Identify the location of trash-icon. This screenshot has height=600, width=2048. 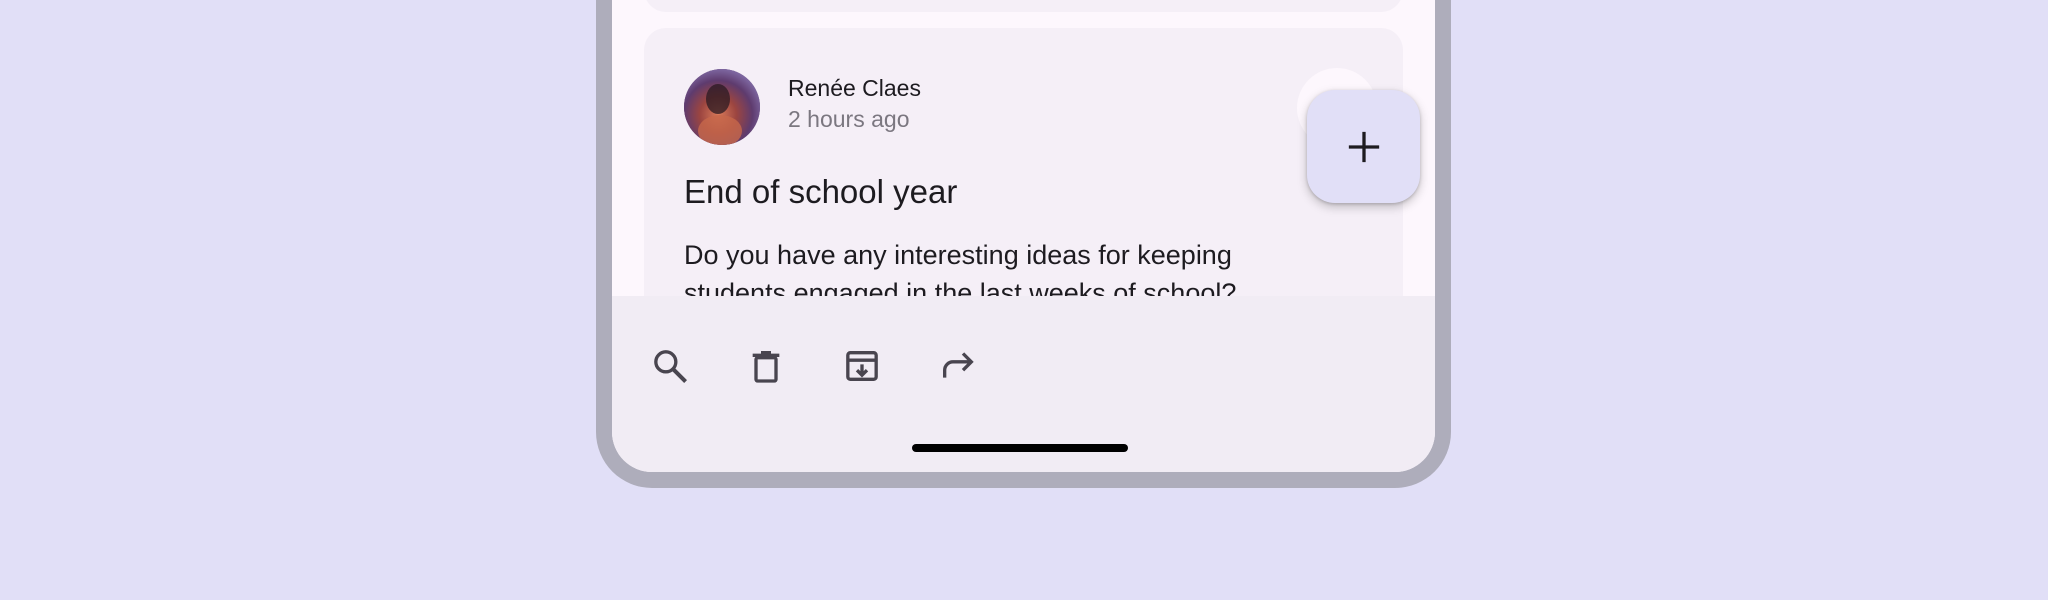
(766, 367).